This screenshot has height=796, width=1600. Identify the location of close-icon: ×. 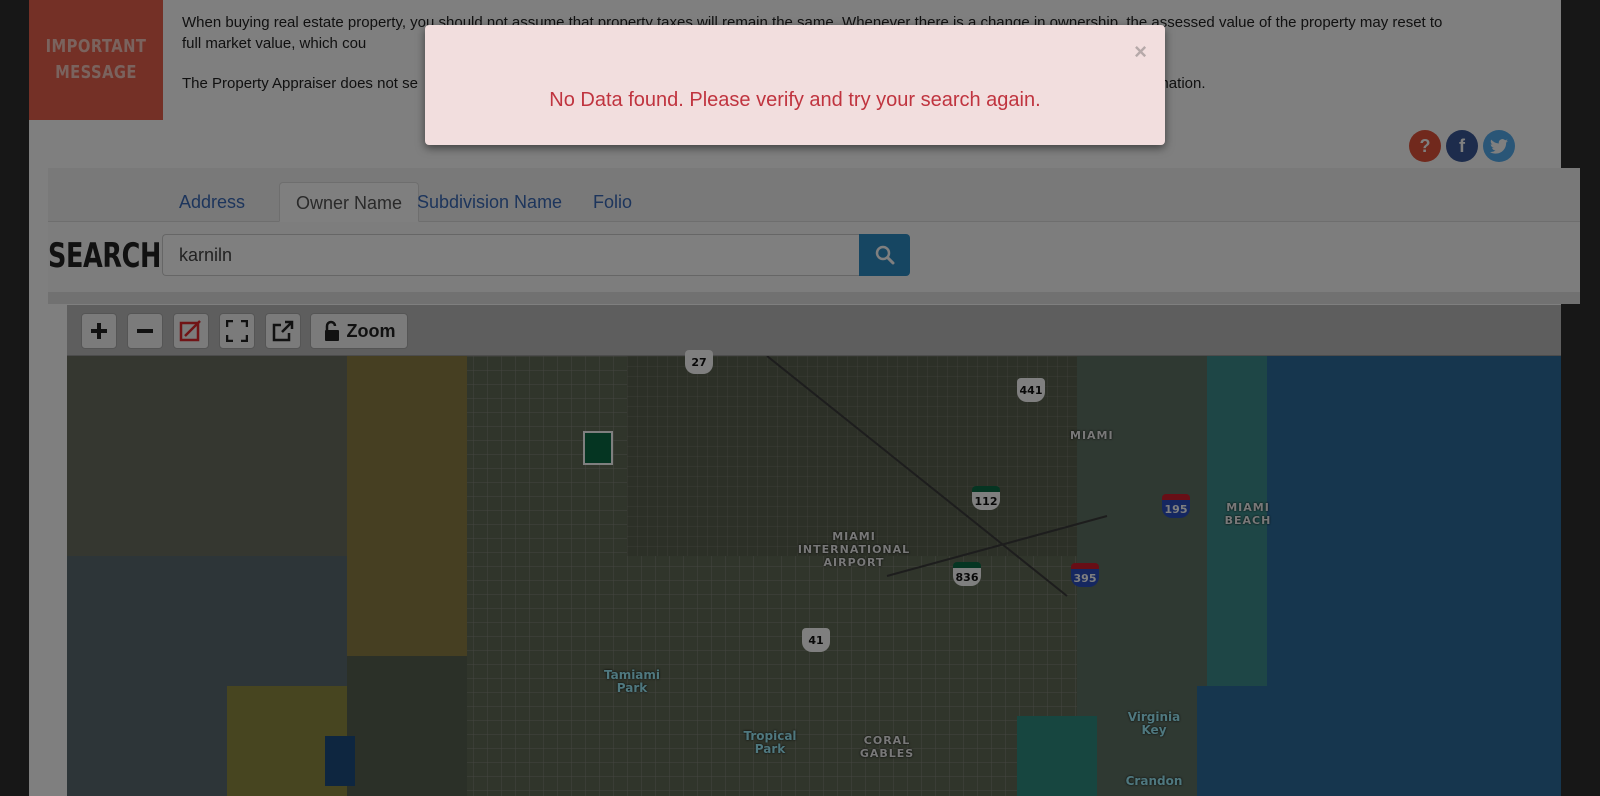
(1140, 52).